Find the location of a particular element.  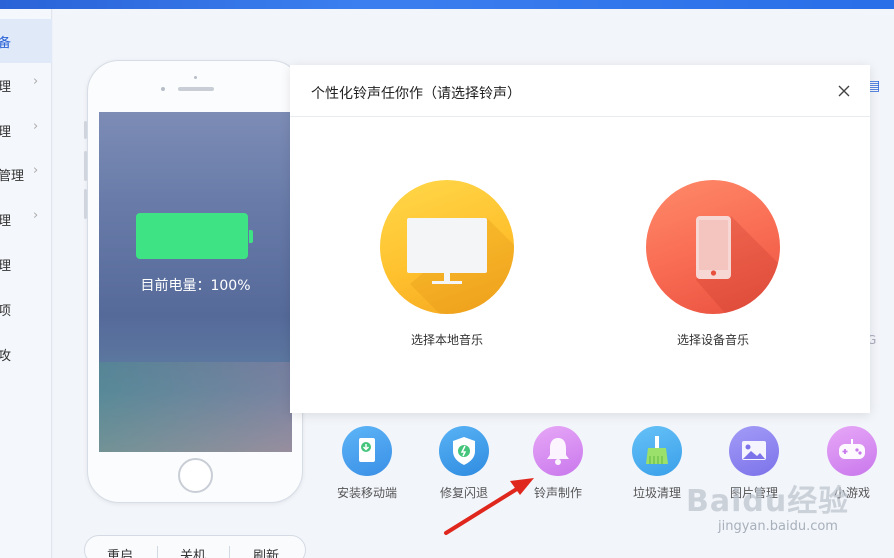

watermark-url: jingyan.baidu.com is located at coordinates (778, 526).